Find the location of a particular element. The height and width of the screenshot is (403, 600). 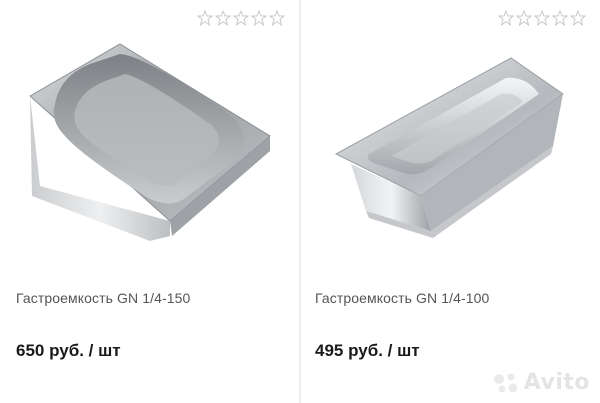

product-name: Гастроемкость GN 1/4-150 is located at coordinates (103, 298).